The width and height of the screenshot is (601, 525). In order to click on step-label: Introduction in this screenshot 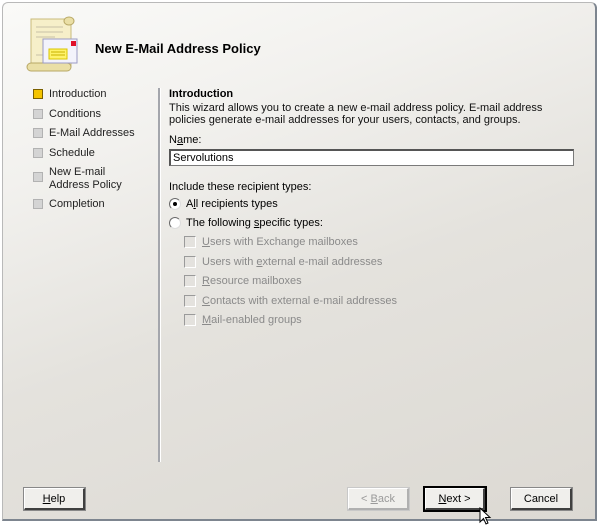, I will do `click(78, 94)`.